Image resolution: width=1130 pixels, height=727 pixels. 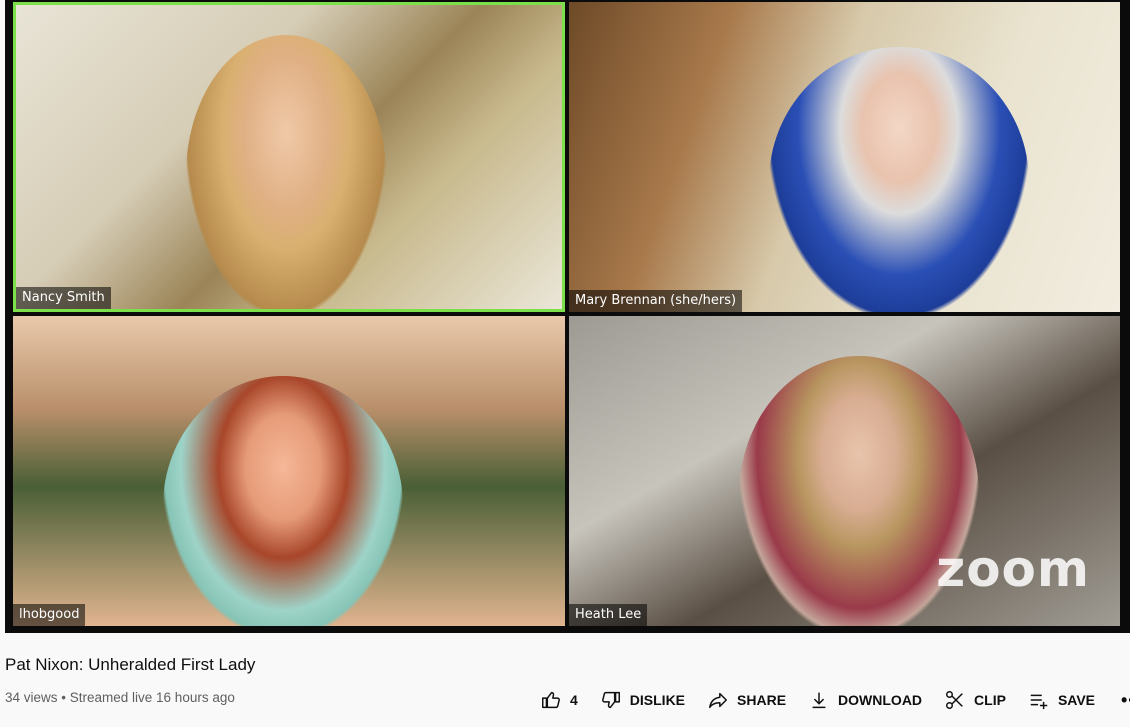 I want to click on share-icon, so click(x=718, y=700).